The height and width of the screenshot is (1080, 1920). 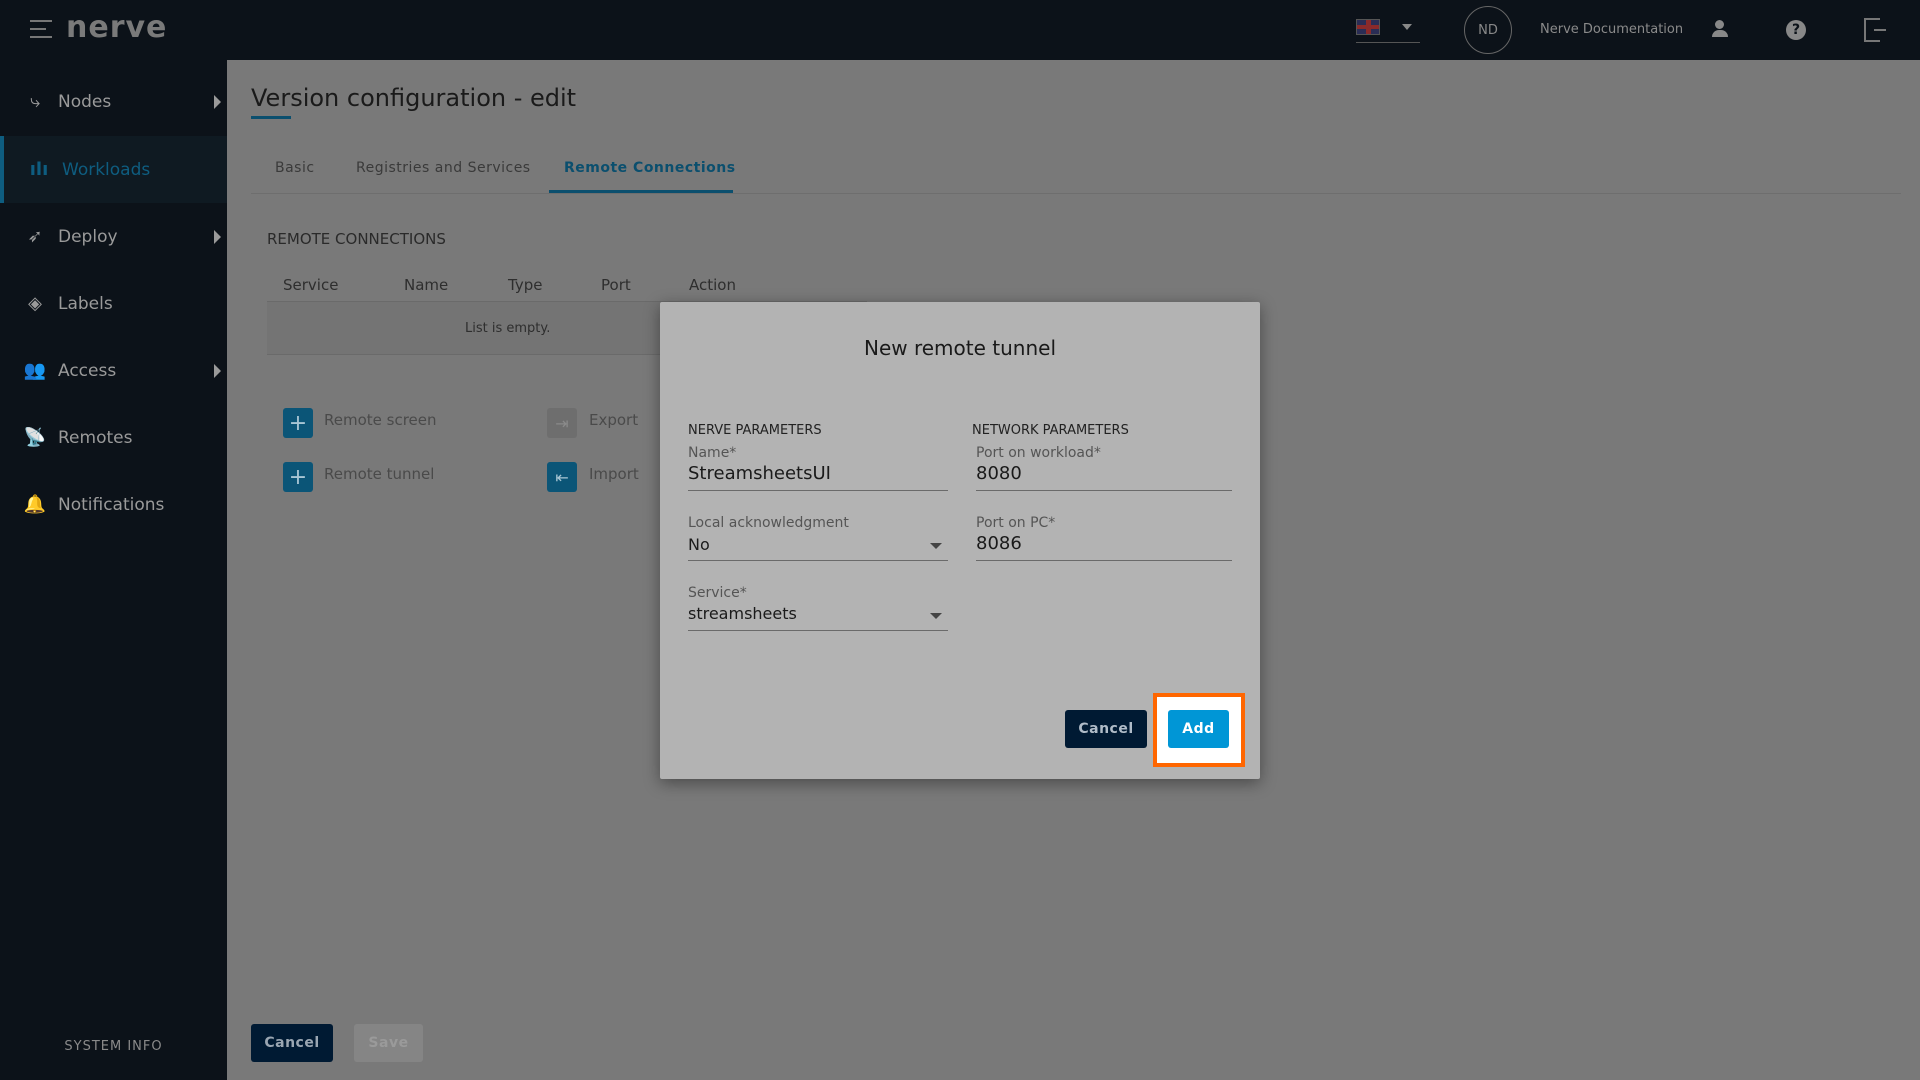 What do you see at coordinates (85, 101) in the screenshot?
I see `sidebar-item-label: Nodes` at bounding box center [85, 101].